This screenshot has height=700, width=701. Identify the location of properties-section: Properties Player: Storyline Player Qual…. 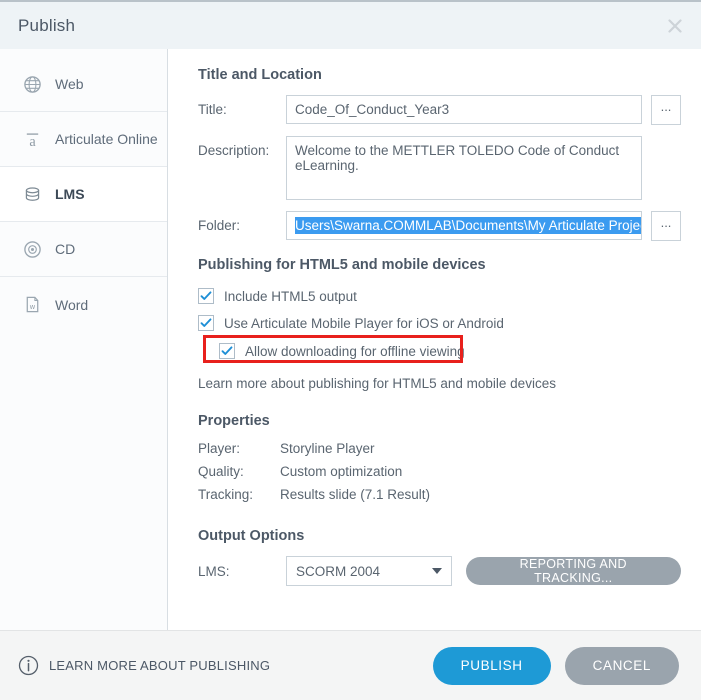
(439, 457).